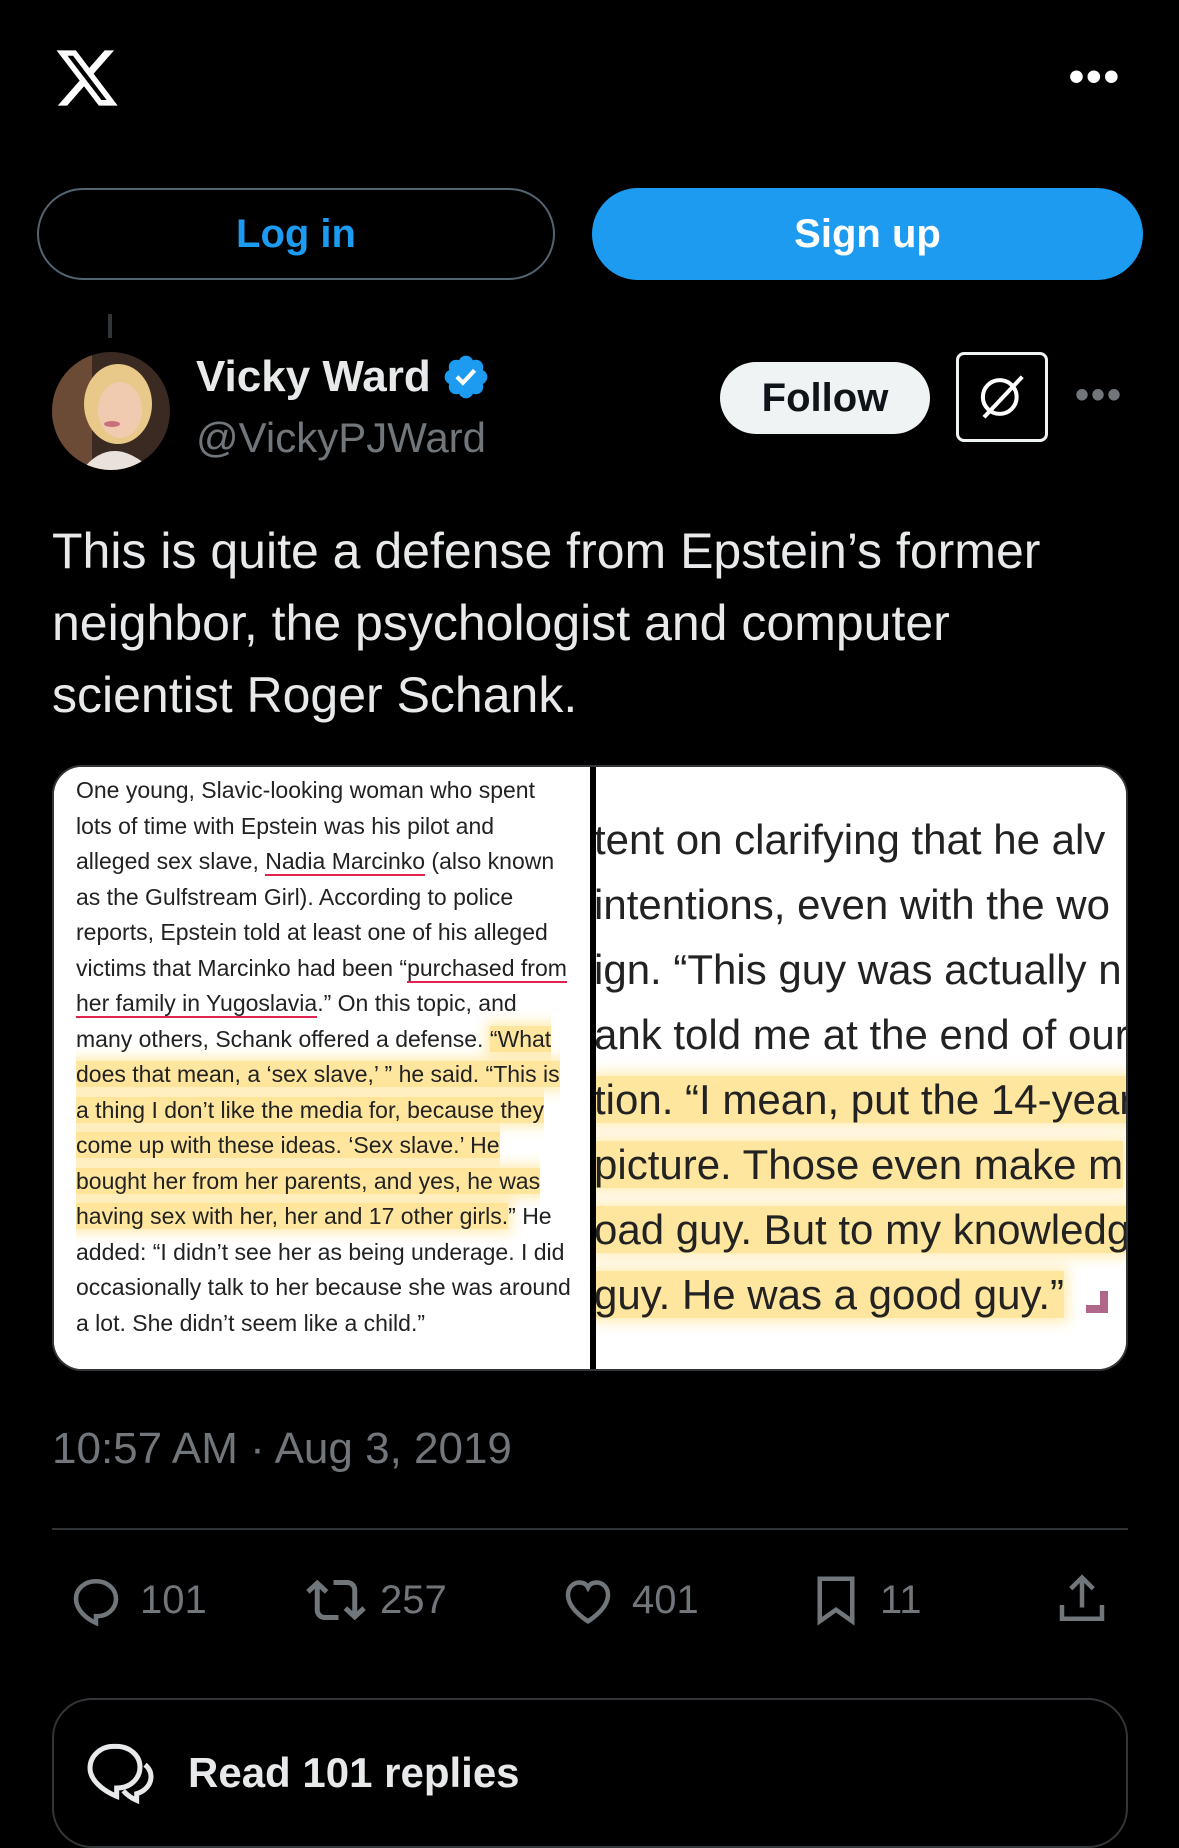 This screenshot has width=1179, height=1848. I want to click on grok-icon, so click(1002, 397).